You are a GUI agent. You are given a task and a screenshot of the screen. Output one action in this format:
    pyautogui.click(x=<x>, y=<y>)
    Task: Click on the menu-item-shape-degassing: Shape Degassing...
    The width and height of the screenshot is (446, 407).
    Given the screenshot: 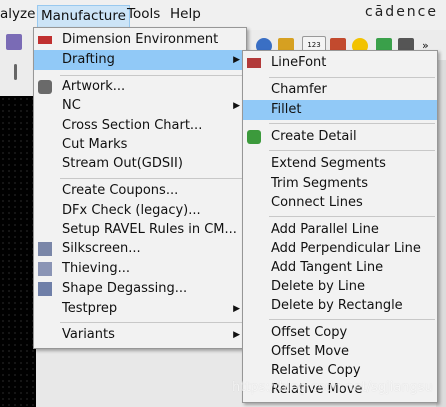 What is the action you would take?
    pyautogui.click(x=140, y=289)
    